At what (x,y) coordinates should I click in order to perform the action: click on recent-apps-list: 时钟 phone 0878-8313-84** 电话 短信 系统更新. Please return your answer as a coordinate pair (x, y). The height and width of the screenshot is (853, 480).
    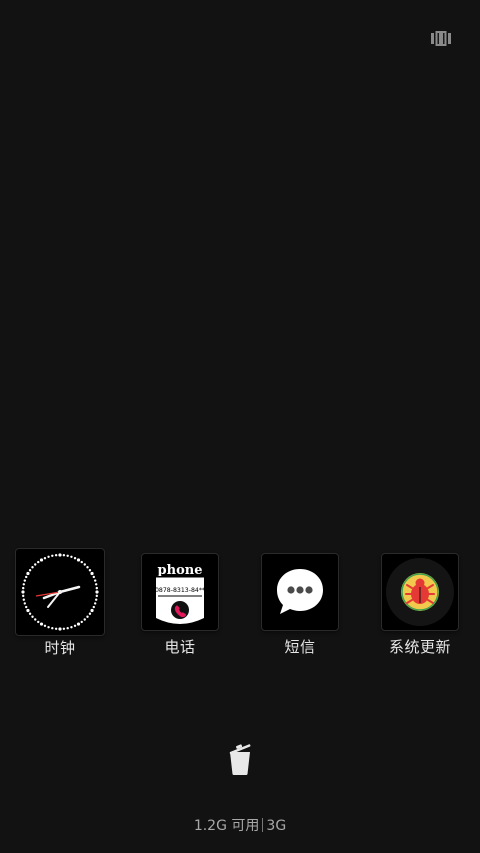
    Looking at the image, I should click on (240, 603).